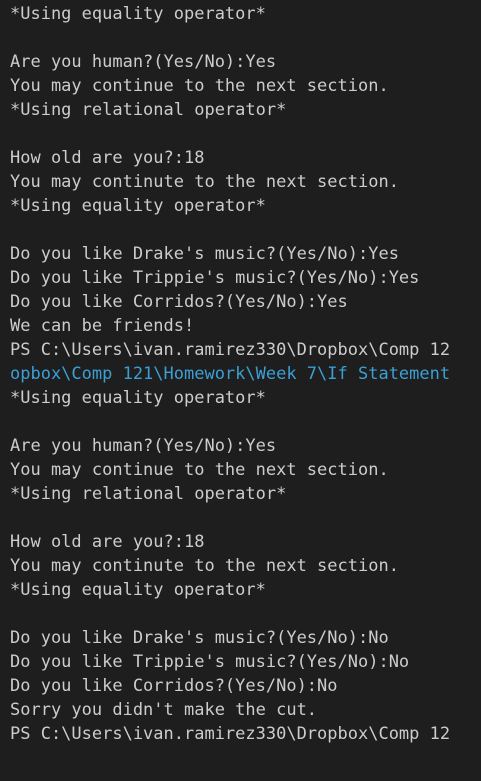  Describe the element at coordinates (204, 254) in the screenshot. I see `terminal-line: Do you like Drake's music?(Yes/No):Yes` at that location.